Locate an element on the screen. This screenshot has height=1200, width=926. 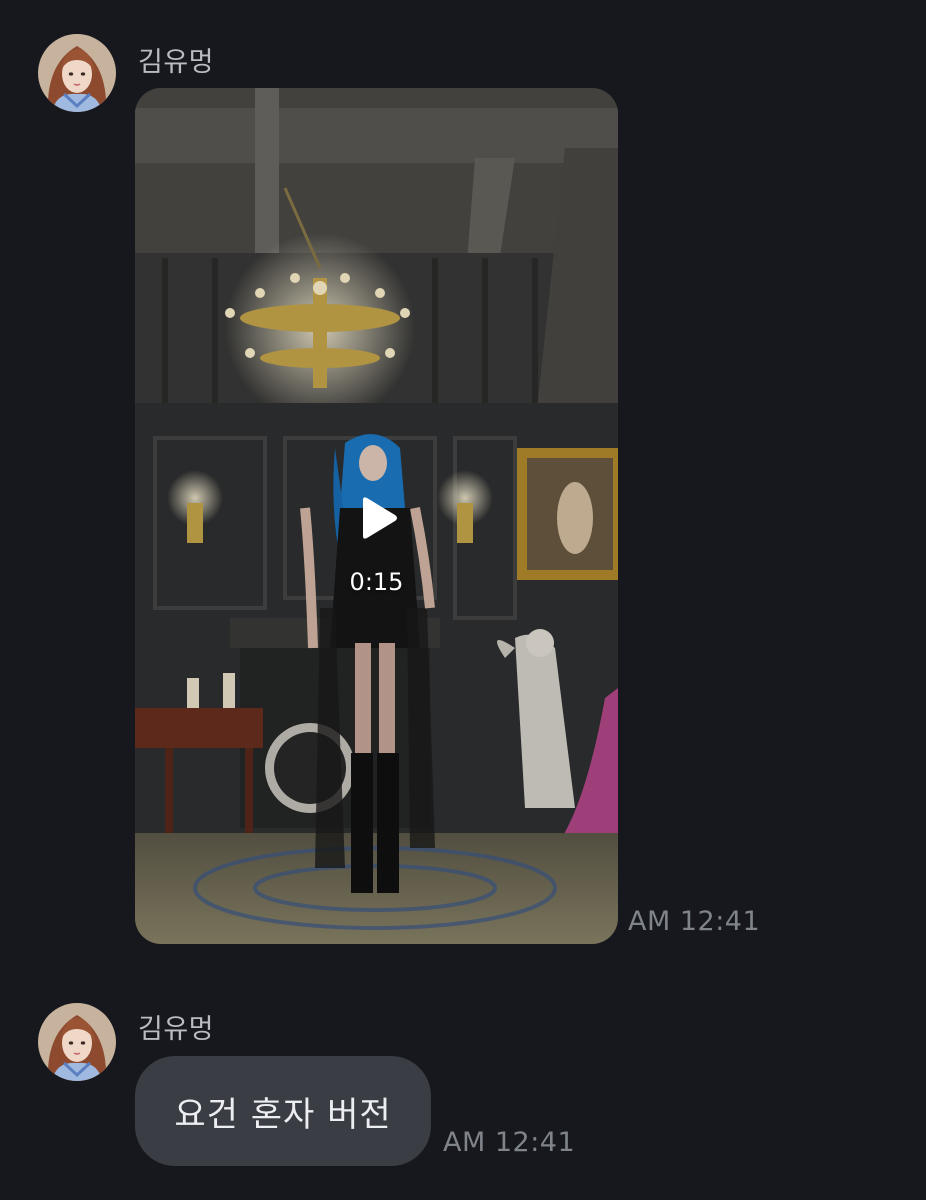
message-body: 요건 혼자 버전 is located at coordinates (283, 1114).